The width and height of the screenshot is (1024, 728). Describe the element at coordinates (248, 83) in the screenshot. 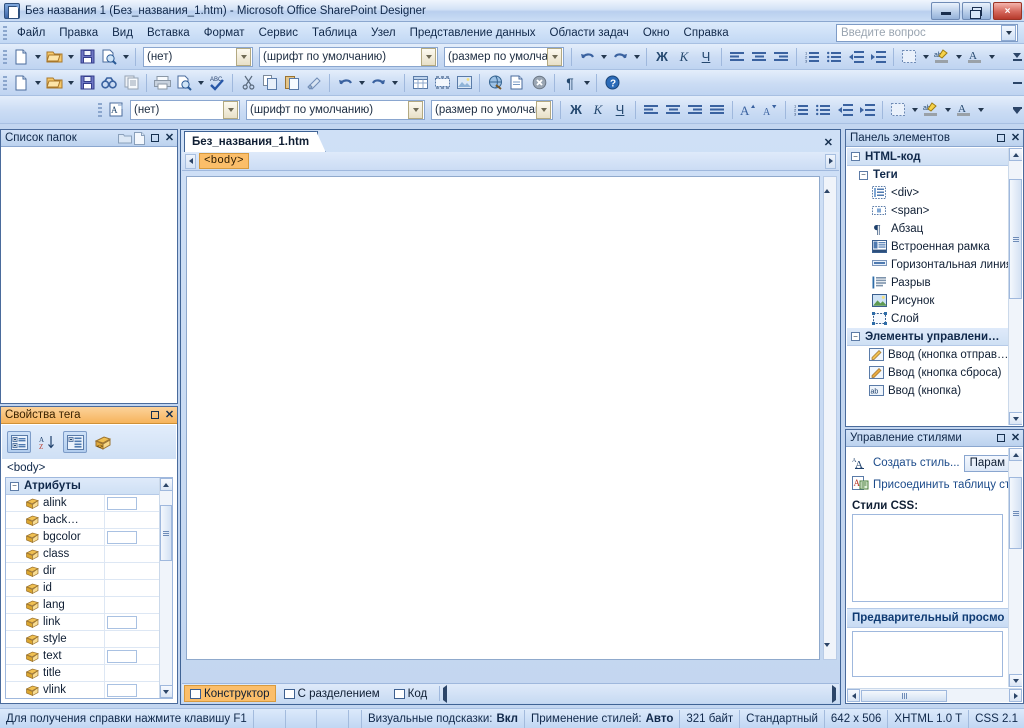

I see `cut-button` at that location.